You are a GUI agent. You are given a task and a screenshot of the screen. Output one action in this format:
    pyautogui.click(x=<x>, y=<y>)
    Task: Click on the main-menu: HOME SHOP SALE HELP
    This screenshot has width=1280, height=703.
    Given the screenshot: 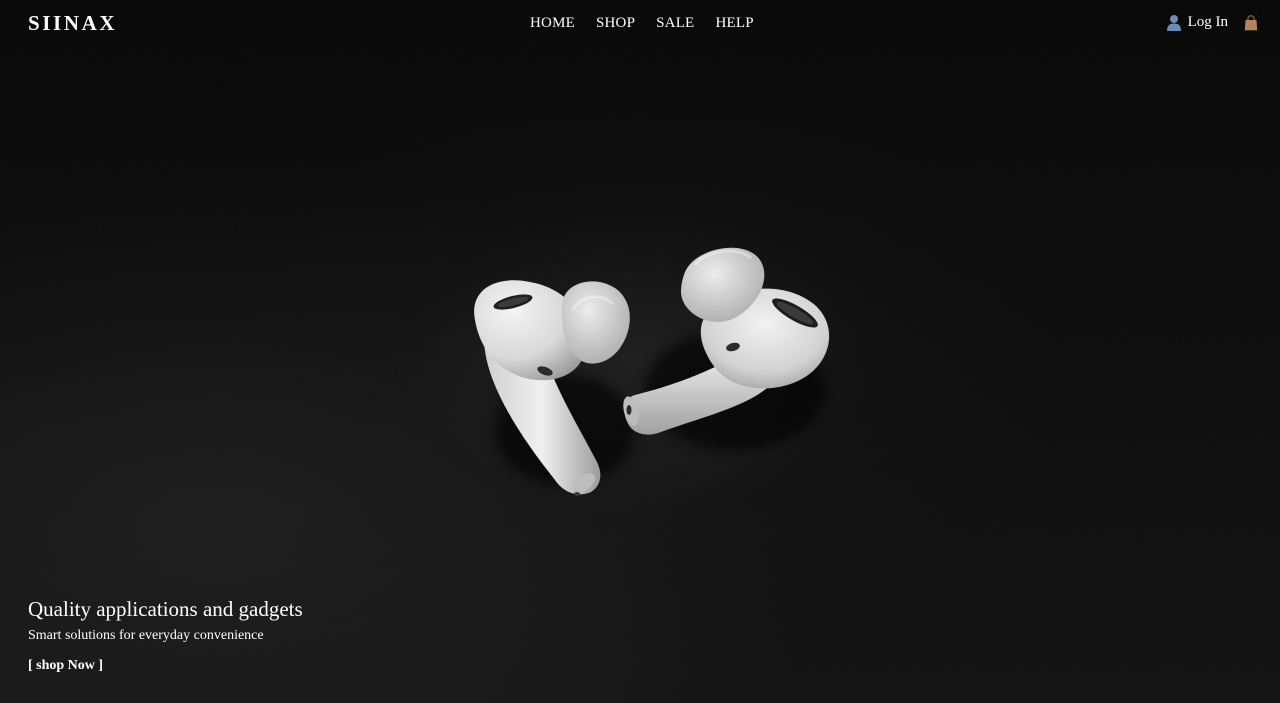 What is the action you would take?
    pyautogui.click(x=642, y=23)
    